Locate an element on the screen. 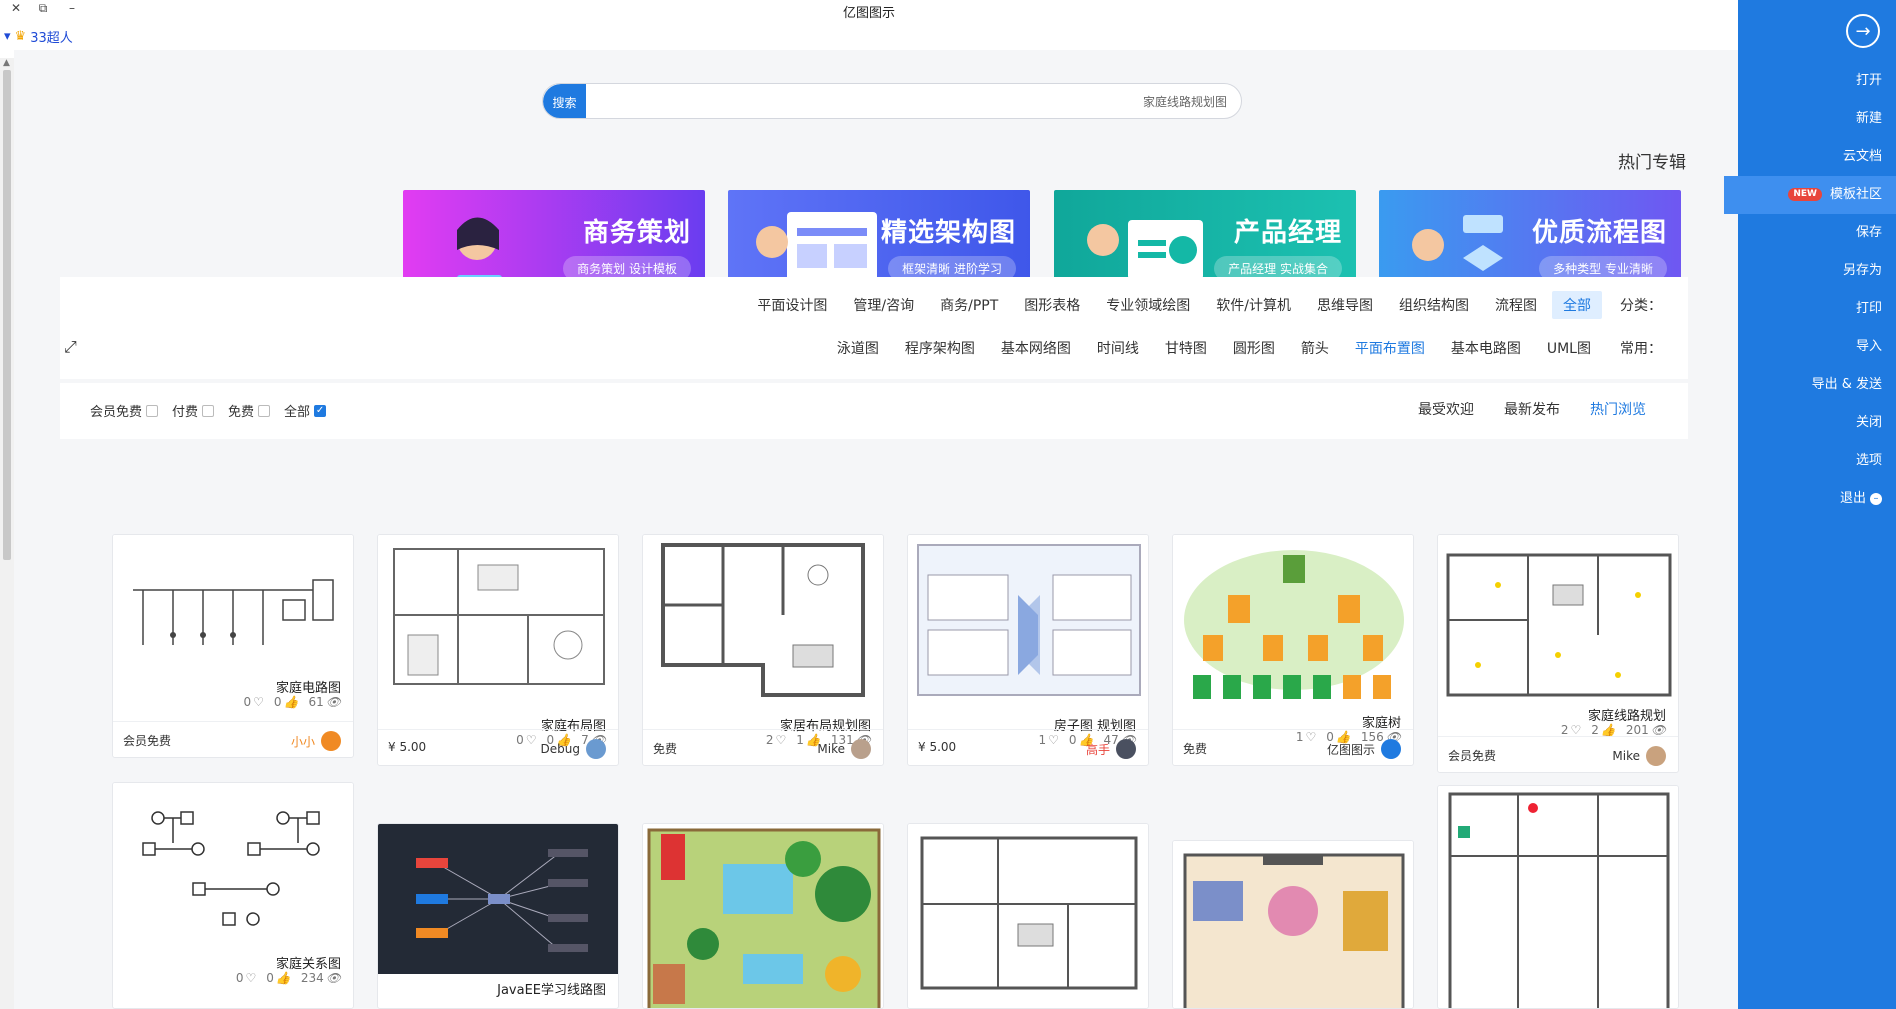 The width and height of the screenshot is (1896, 1009). category-flowchart: 流程图 is located at coordinates (1516, 305).